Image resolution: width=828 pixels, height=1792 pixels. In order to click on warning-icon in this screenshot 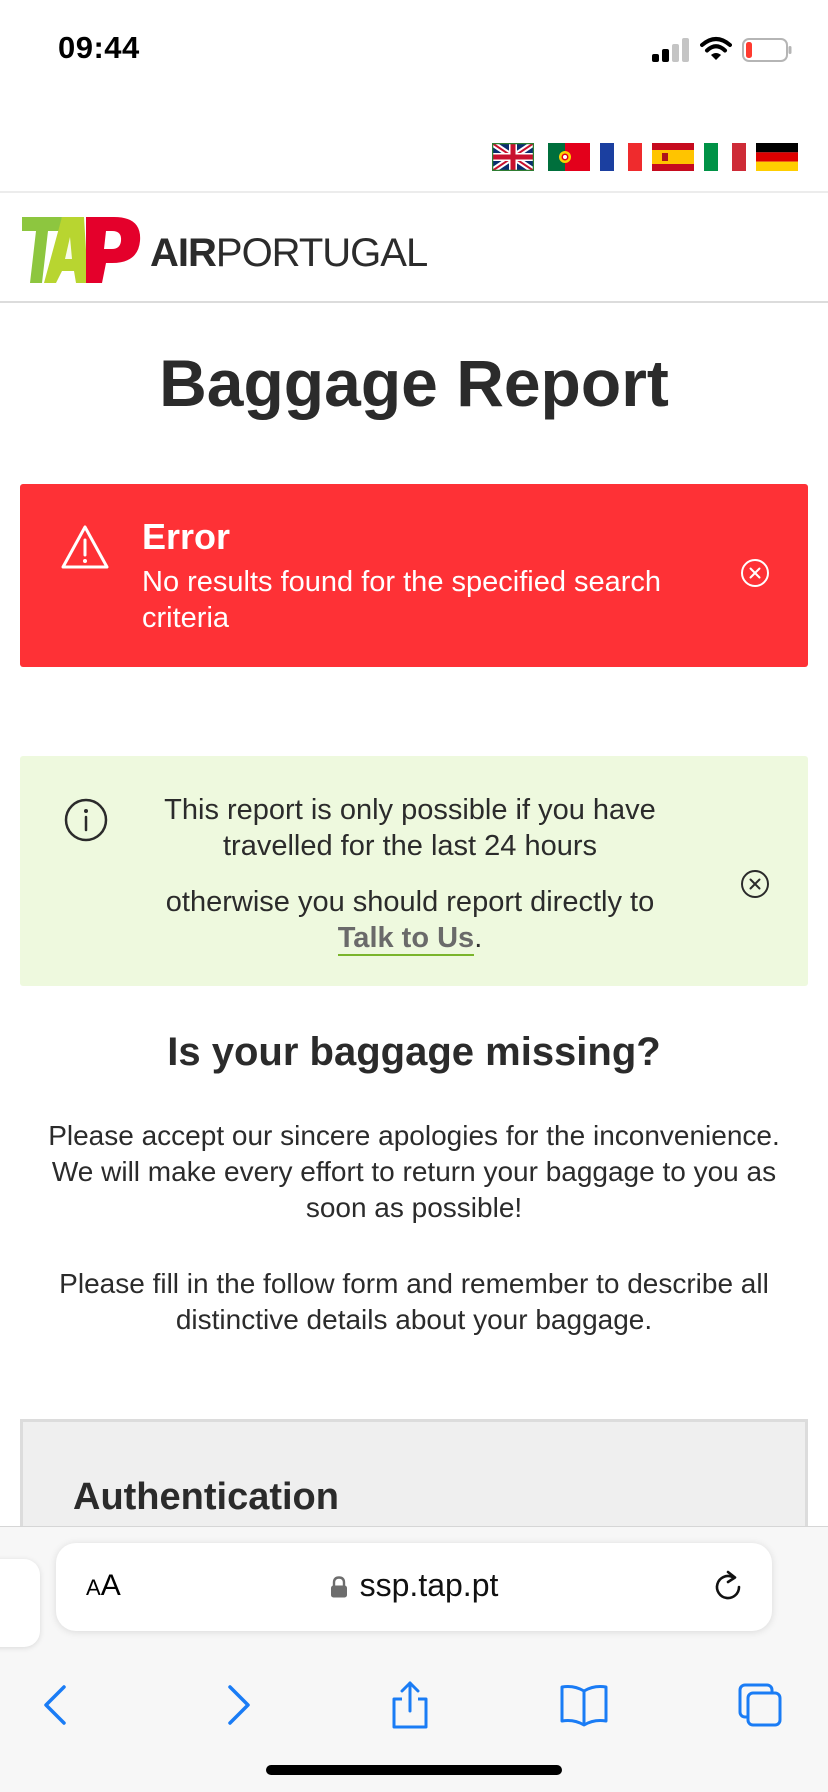, I will do `click(85, 547)`.